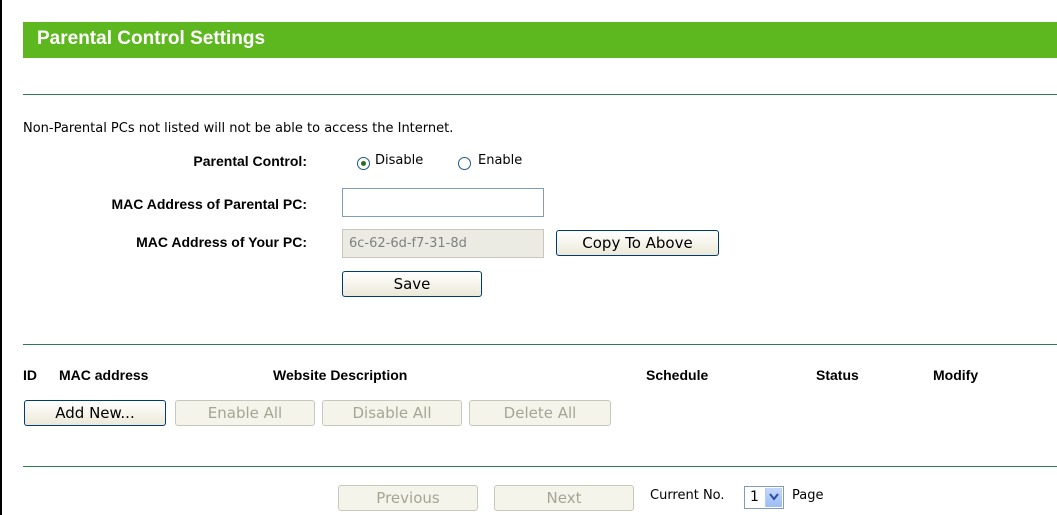 This screenshot has height=515, width=1057. Describe the element at coordinates (1, 257) in the screenshot. I see `frame-border` at that location.